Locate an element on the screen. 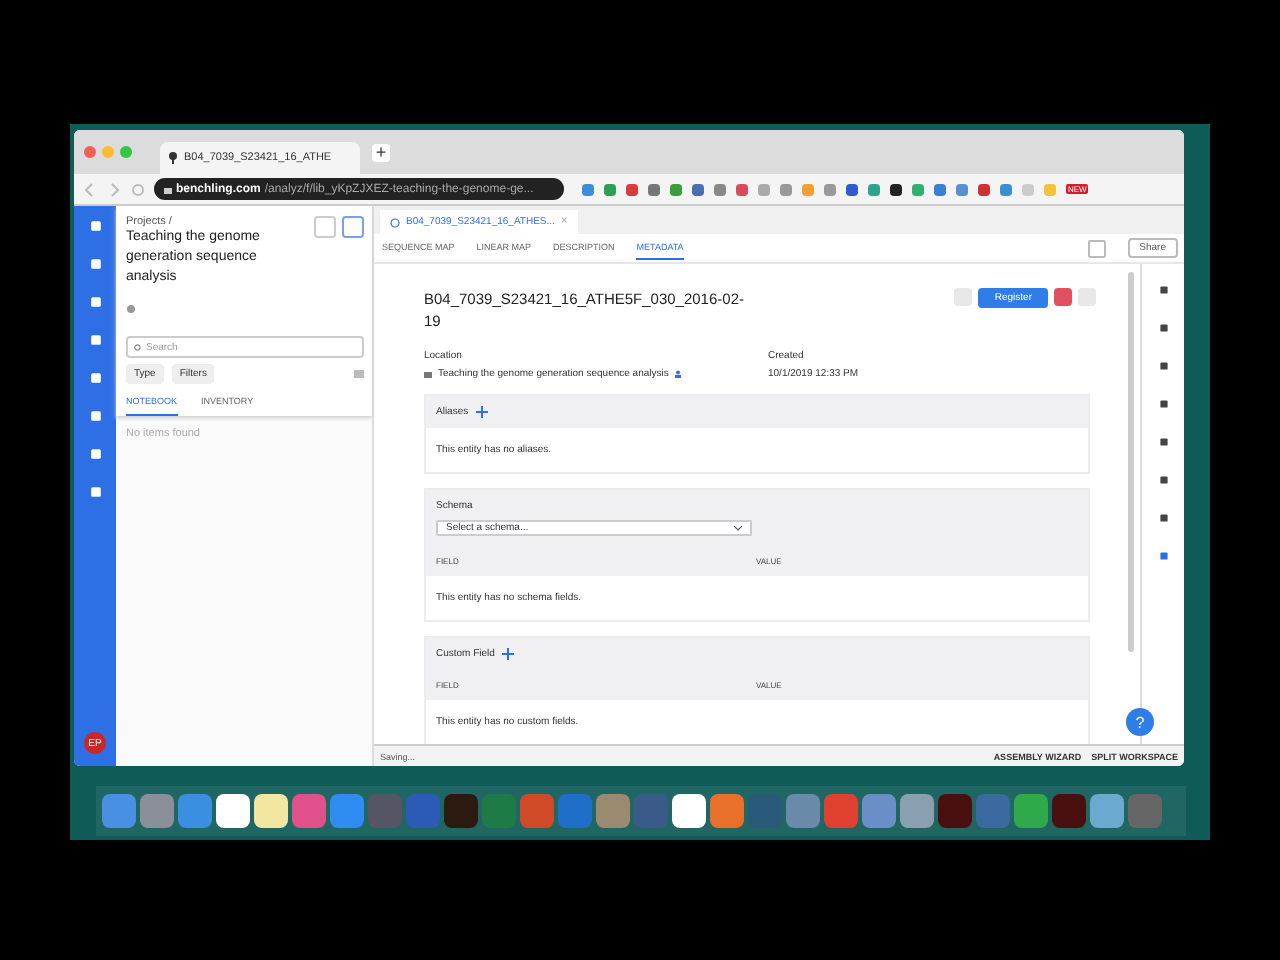 The image size is (1280, 960). folder-icon is located at coordinates (428, 374).